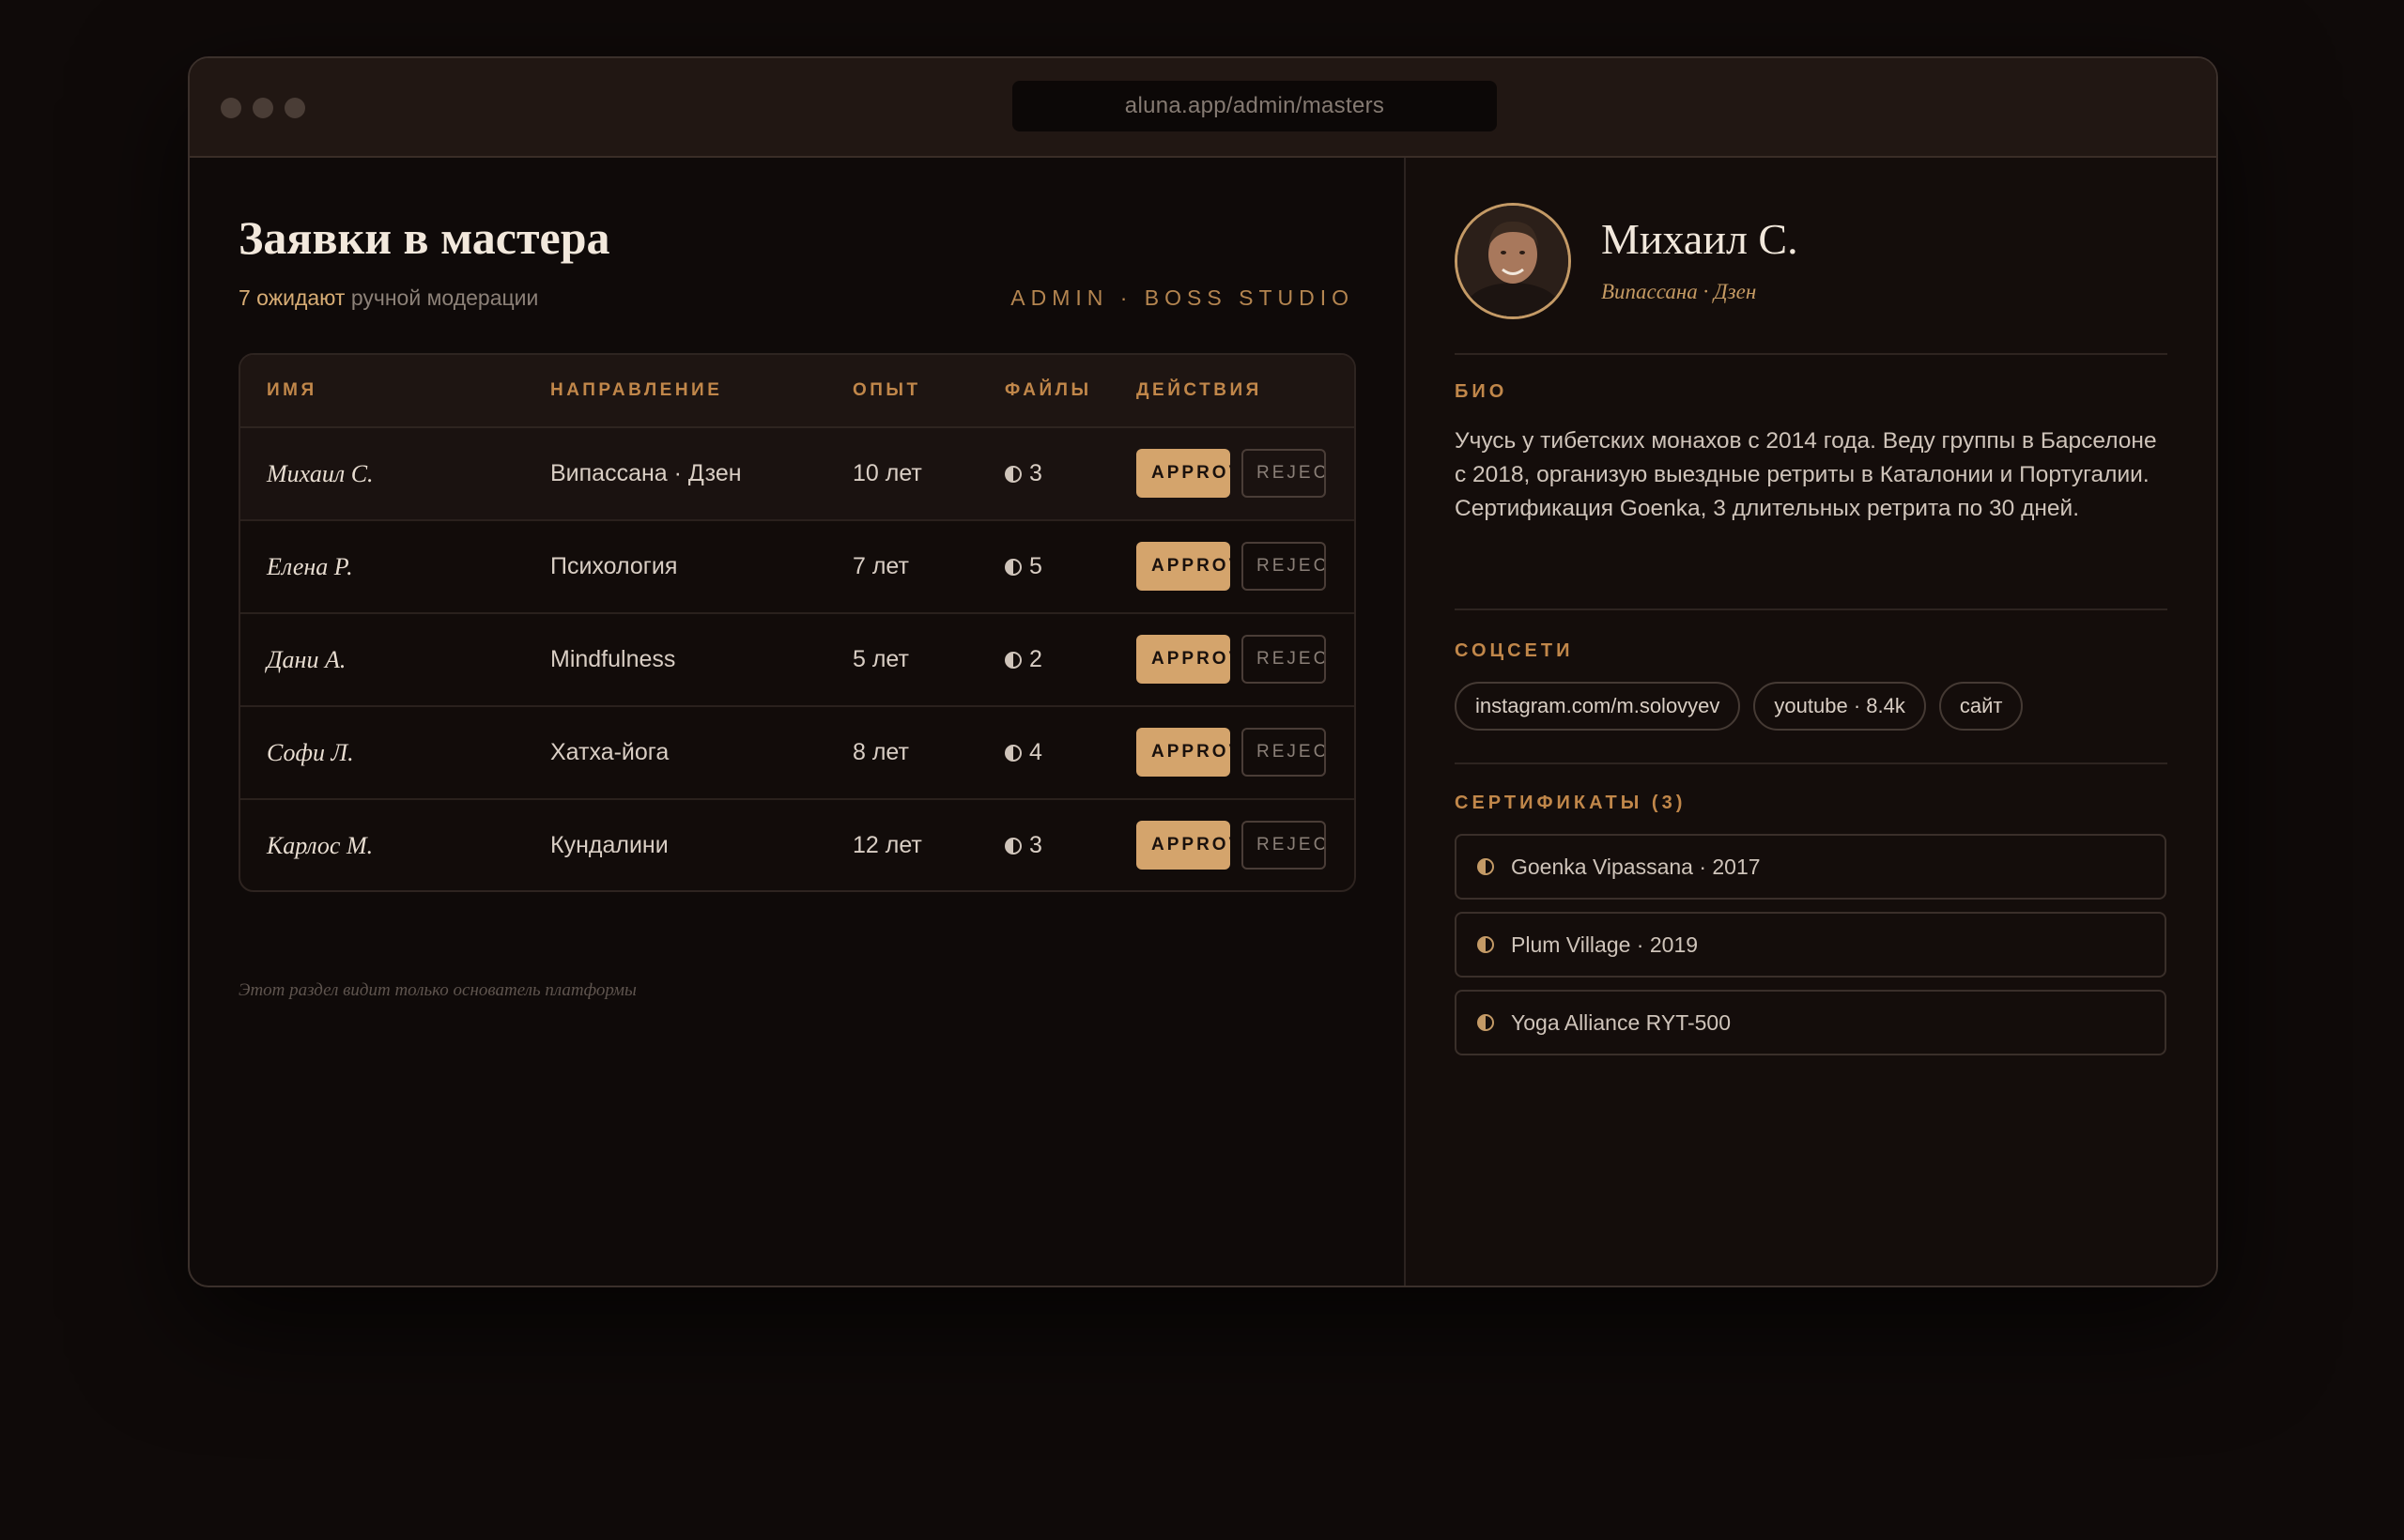 This screenshot has width=2404, height=1540. What do you see at coordinates (1481, 391) in the screenshot?
I see `bio-label: БИО` at bounding box center [1481, 391].